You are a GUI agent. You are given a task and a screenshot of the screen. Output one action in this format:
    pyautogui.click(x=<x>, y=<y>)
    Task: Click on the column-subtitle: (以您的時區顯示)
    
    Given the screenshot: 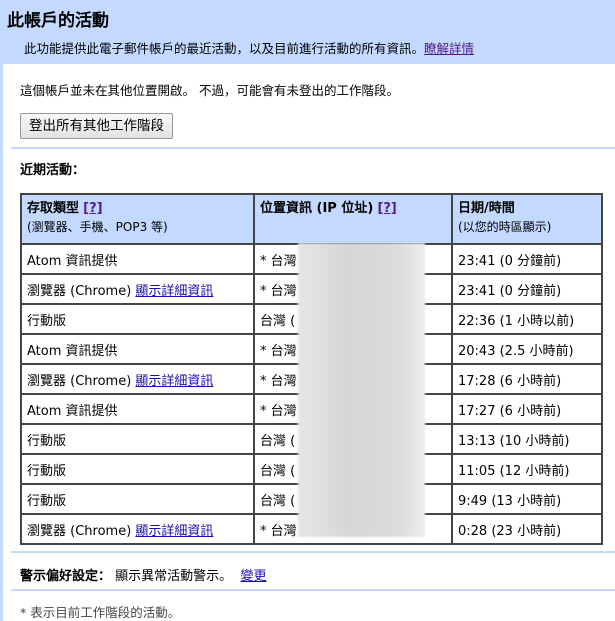 What is the action you would take?
    pyautogui.click(x=505, y=227)
    